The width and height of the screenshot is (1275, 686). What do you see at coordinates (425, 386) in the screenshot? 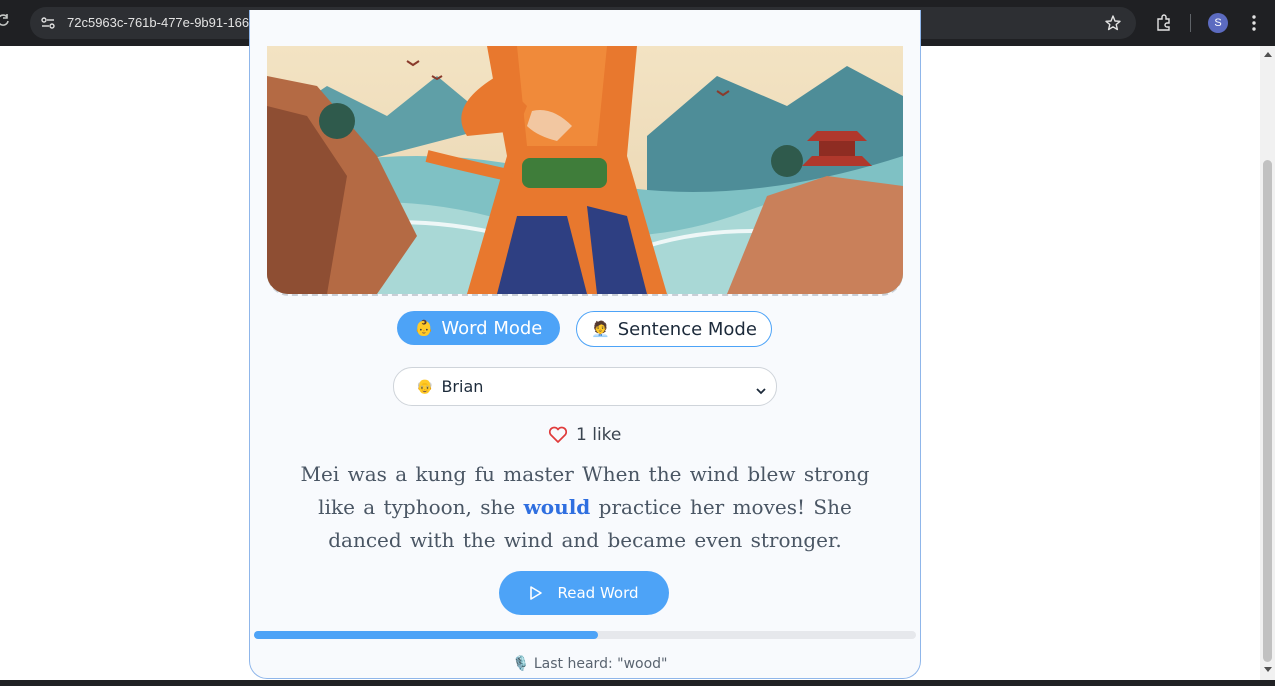
I see `old-man-emoji-icon: 👴` at bounding box center [425, 386].